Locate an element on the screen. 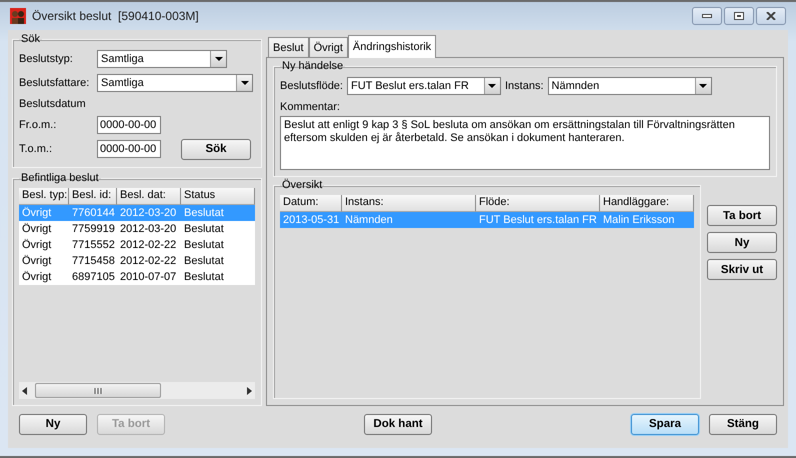 The height and width of the screenshot is (458, 796). column-header: Status is located at coordinates (218, 196).